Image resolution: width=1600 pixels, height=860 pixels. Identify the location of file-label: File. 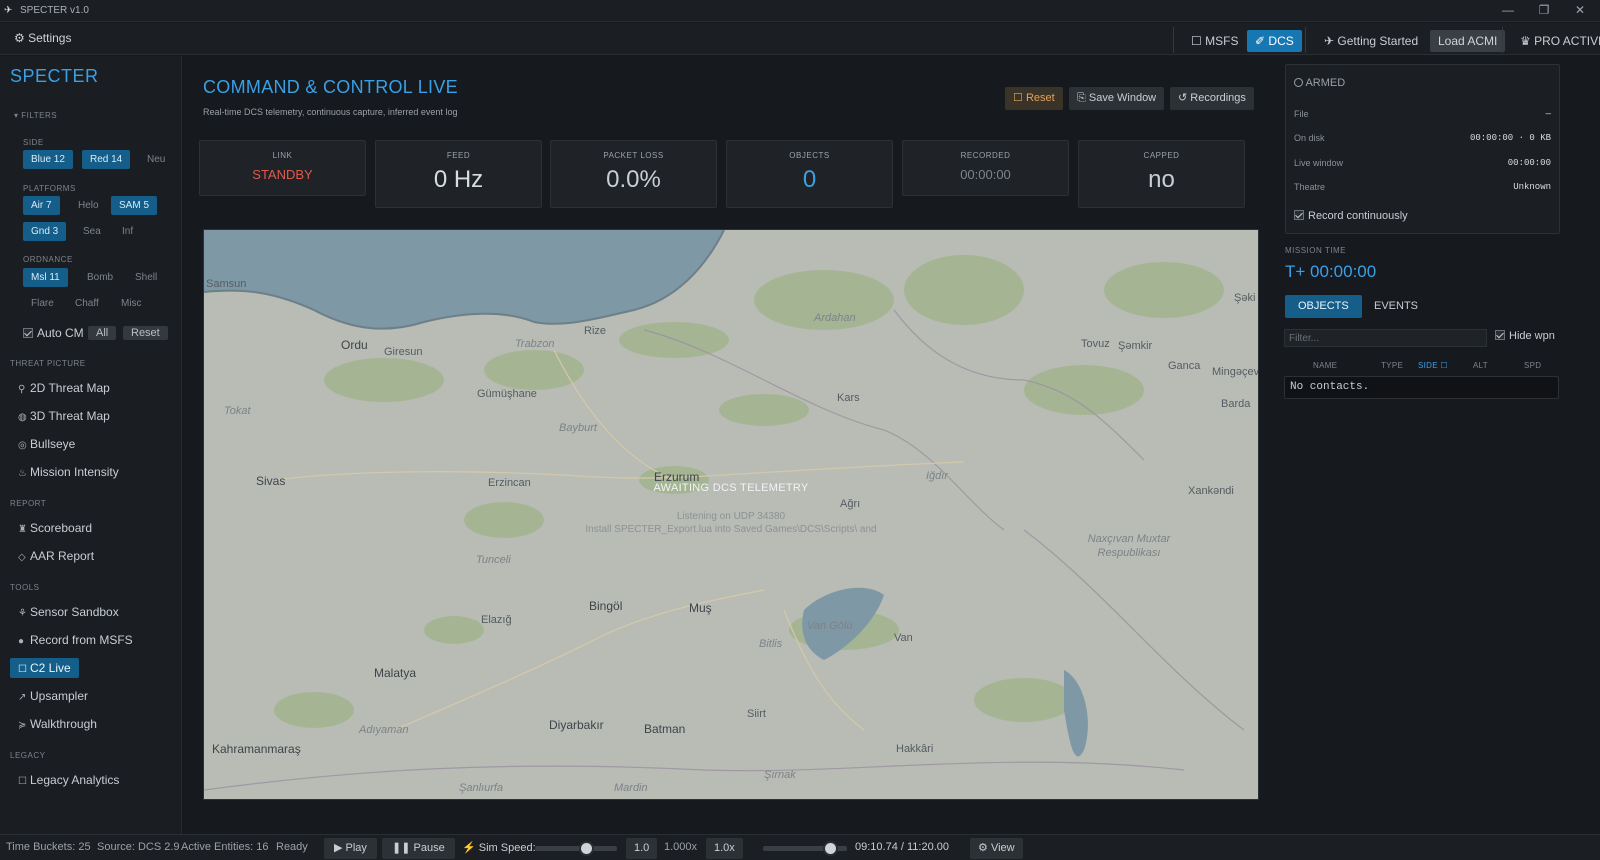
(1301, 114).